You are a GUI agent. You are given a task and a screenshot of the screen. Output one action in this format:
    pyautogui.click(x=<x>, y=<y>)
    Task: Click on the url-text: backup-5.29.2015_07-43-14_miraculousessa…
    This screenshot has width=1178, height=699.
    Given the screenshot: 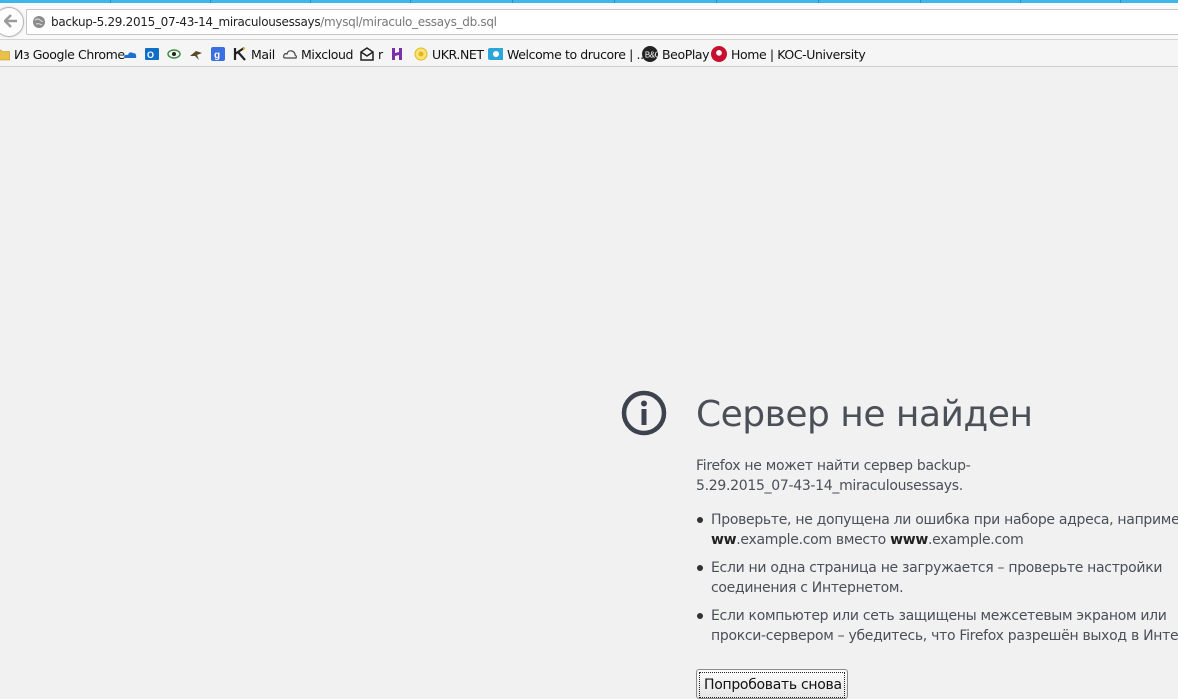 What is the action you would take?
    pyautogui.click(x=274, y=22)
    